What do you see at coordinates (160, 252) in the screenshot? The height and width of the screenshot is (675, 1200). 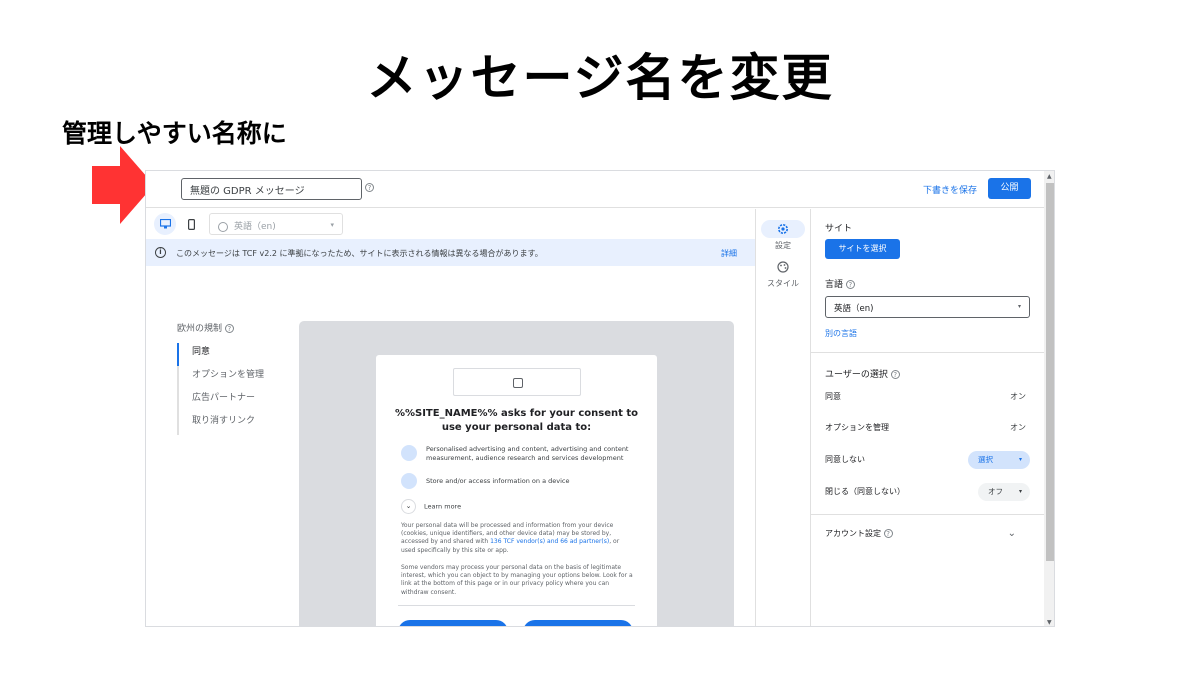 I see `info-icon: i` at bounding box center [160, 252].